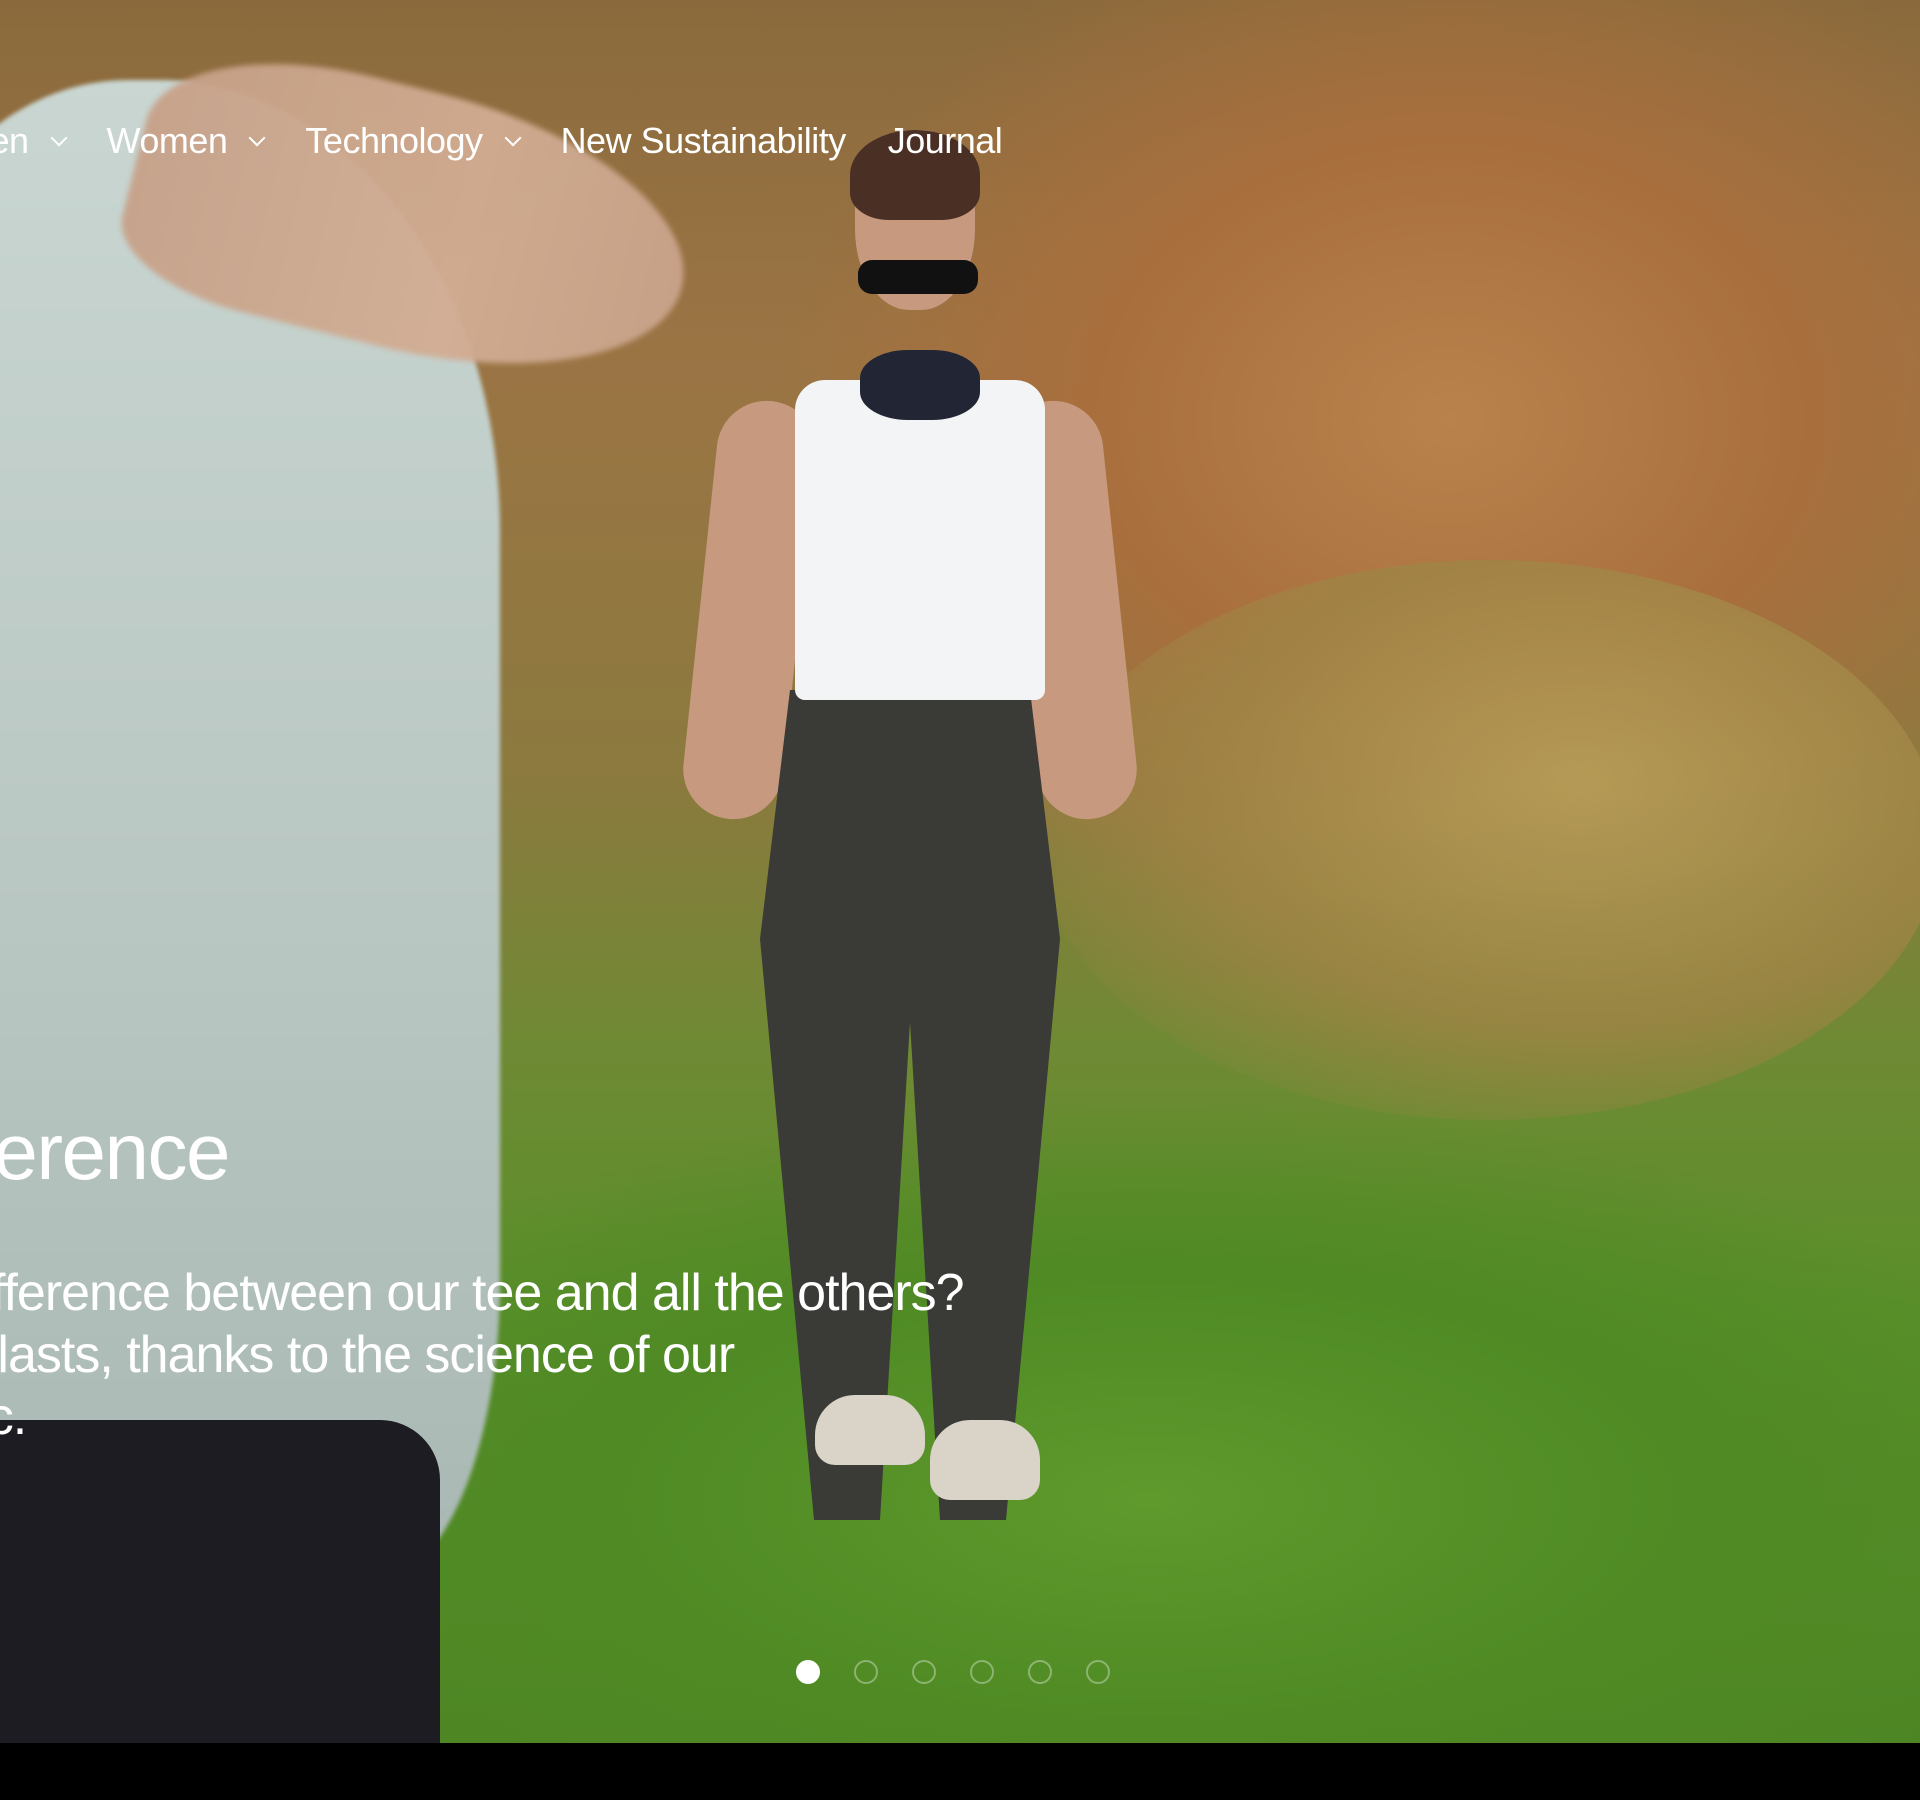 Image resolution: width=1920 pixels, height=1800 pixels. I want to click on nav-item-new-sustainability: New Sustainability, so click(703, 141).